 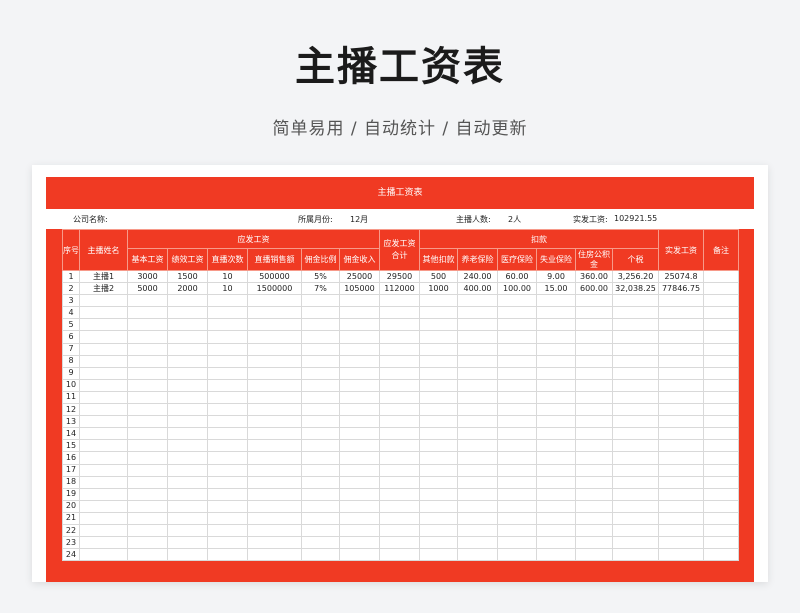 What do you see at coordinates (71, 530) in the screenshot?
I see `cell-seq: 22` at bounding box center [71, 530].